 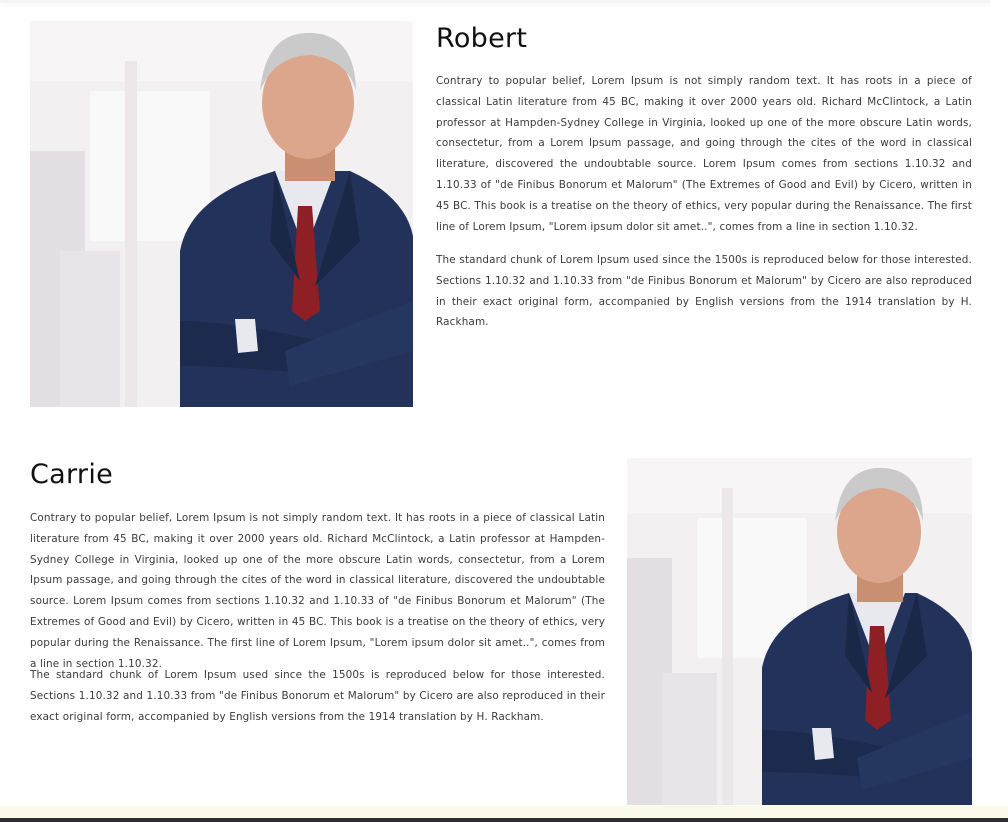 What do you see at coordinates (482, 38) in the screenshot?
I see `profile-name: Robert` at bounding box center [482, 38].